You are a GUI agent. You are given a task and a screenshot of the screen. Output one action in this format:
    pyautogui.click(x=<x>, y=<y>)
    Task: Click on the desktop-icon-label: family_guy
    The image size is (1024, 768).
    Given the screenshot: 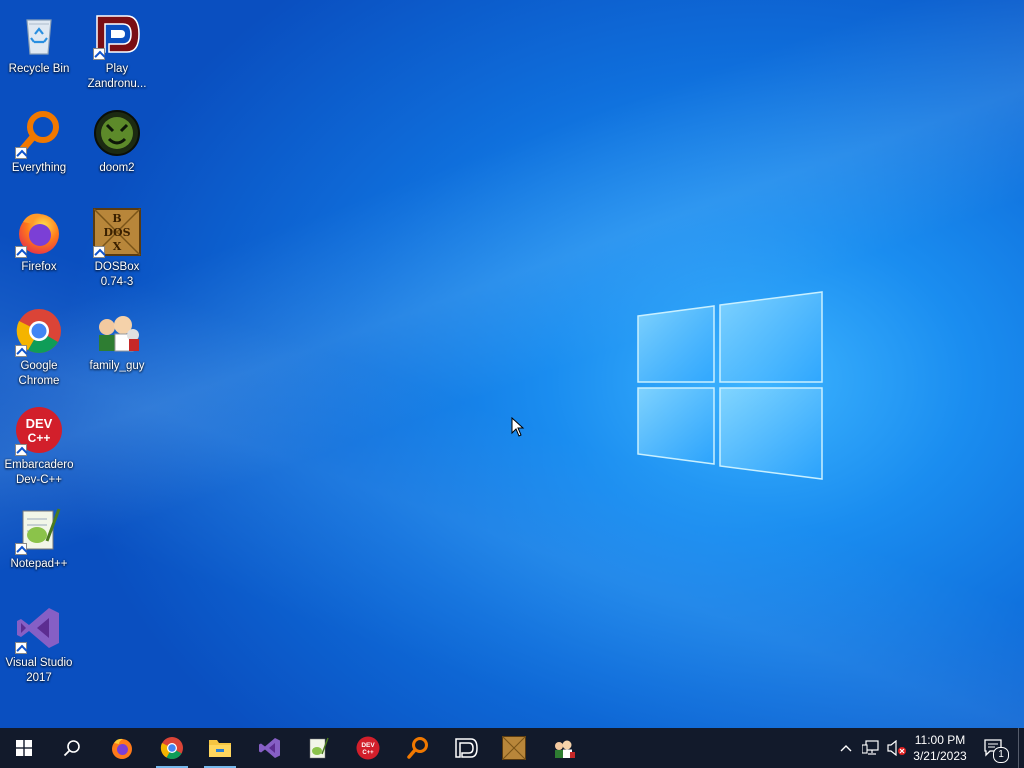 What is the action you would take?
    pyautogui.click(x=117, y=366)
    